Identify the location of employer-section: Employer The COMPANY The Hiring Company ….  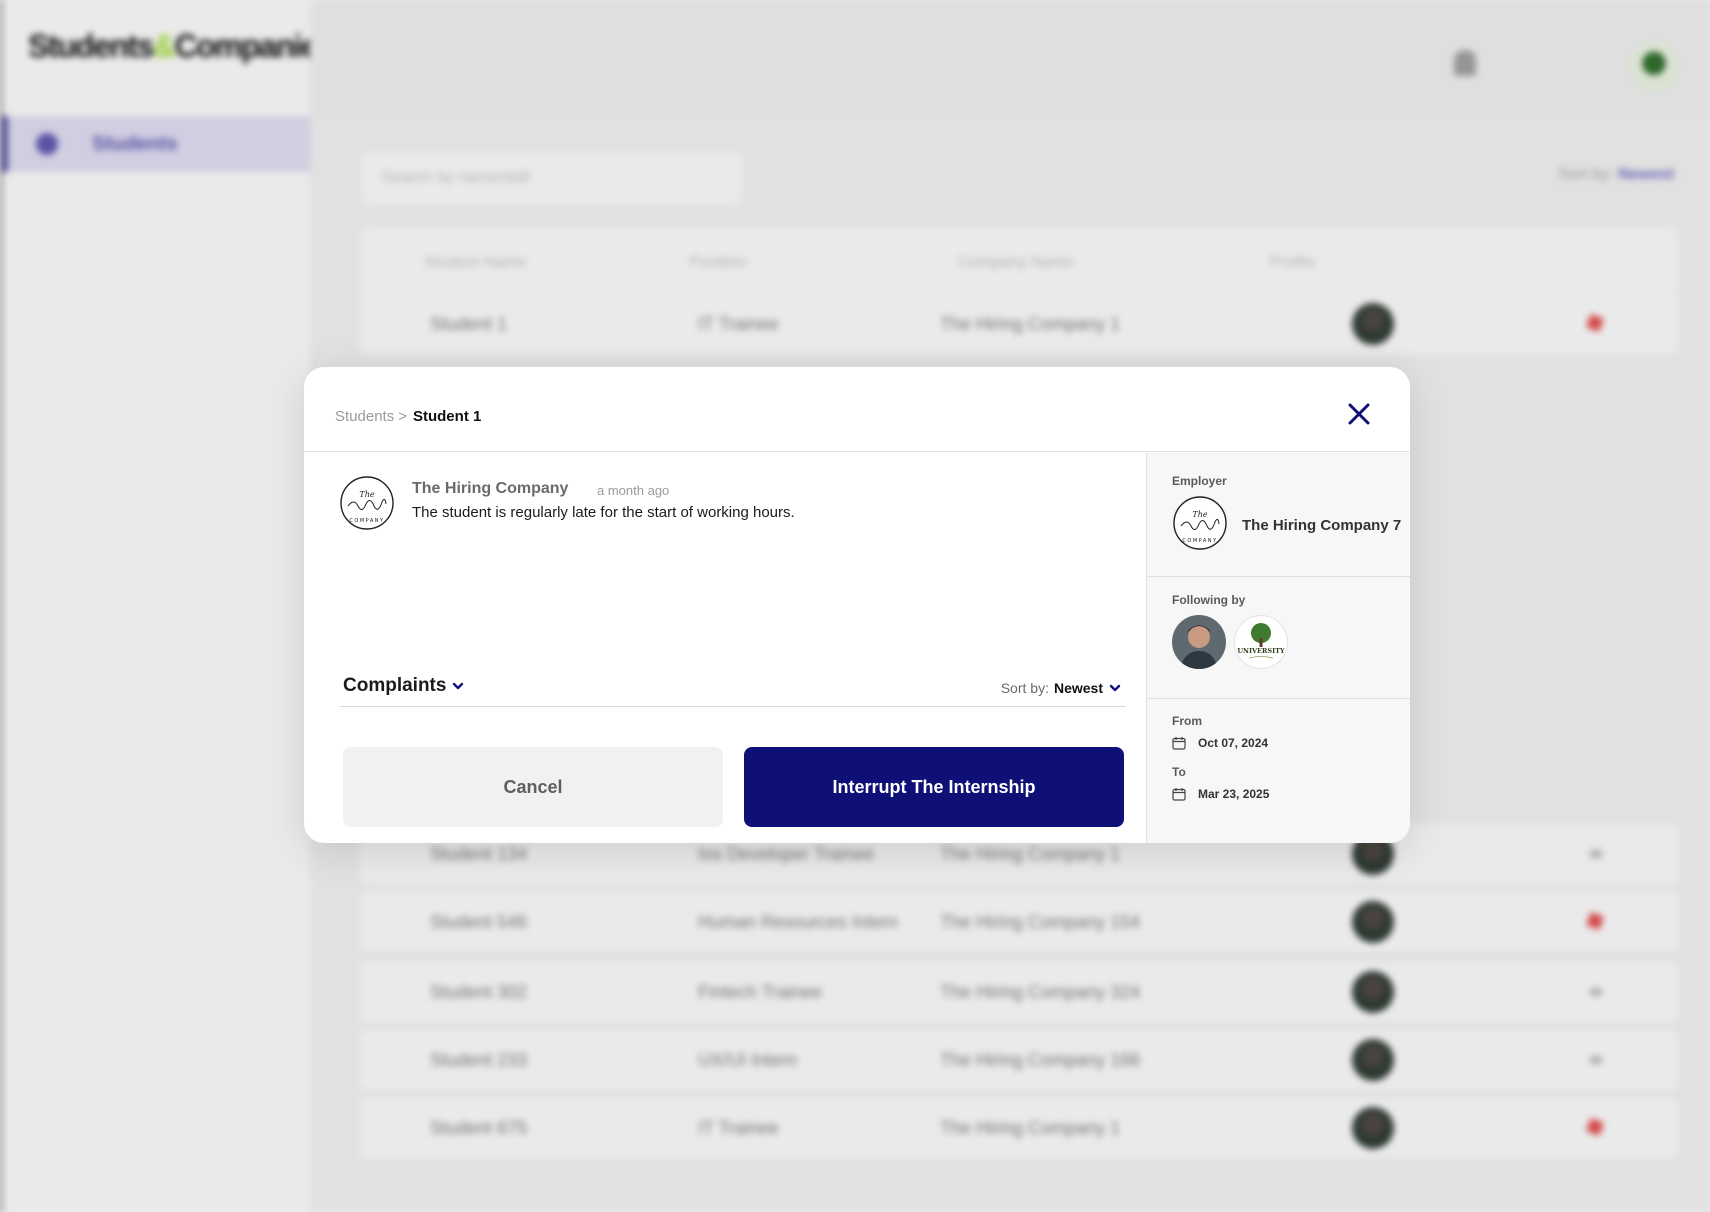
(1278, 515).